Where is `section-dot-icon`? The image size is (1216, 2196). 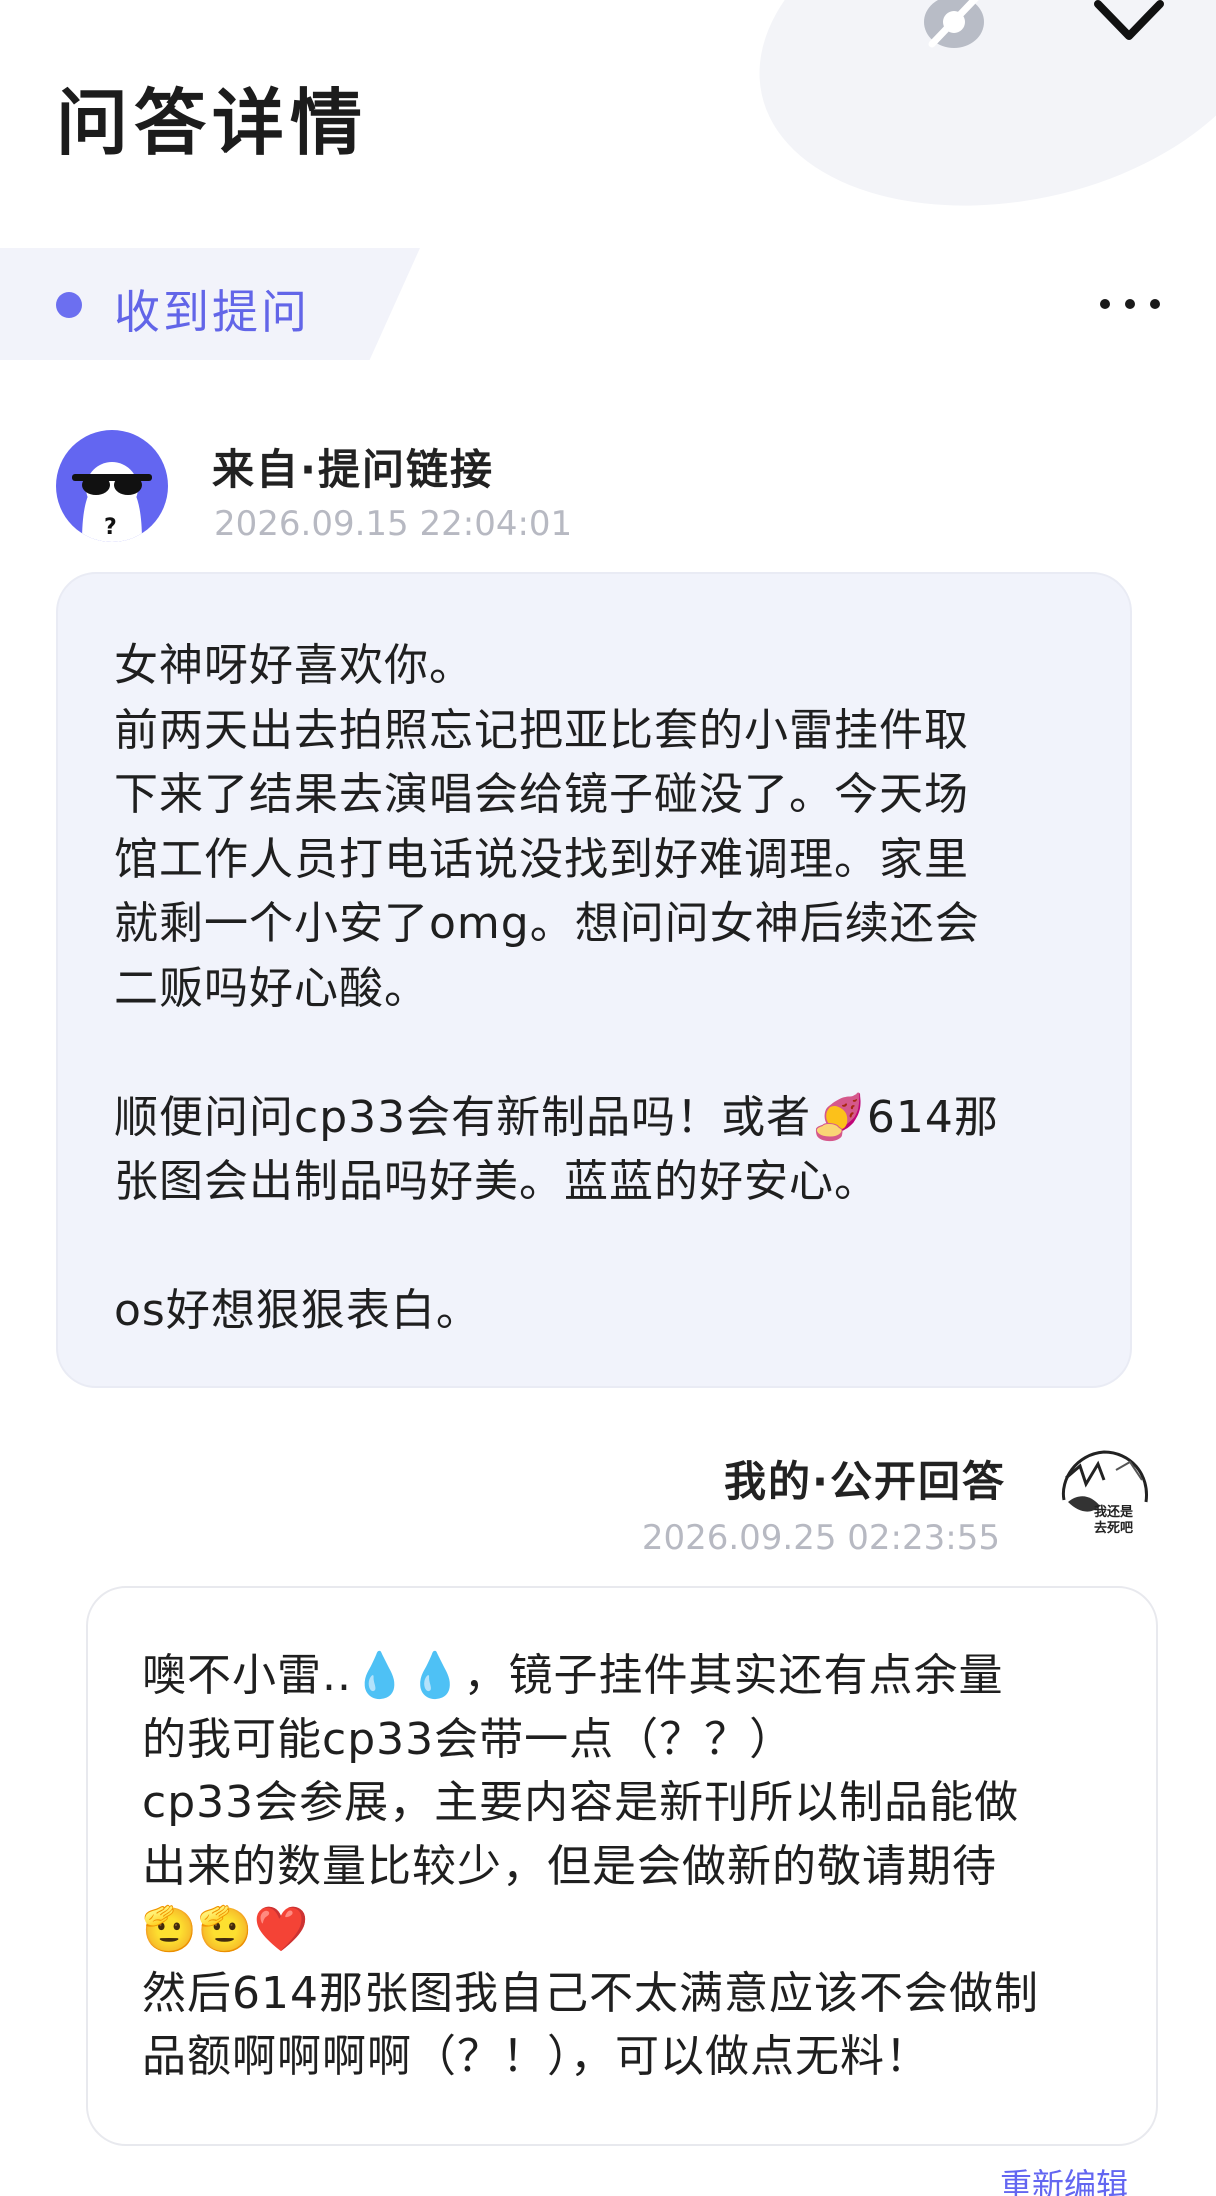
section-dot-icon is located at coordinates (69, 305).